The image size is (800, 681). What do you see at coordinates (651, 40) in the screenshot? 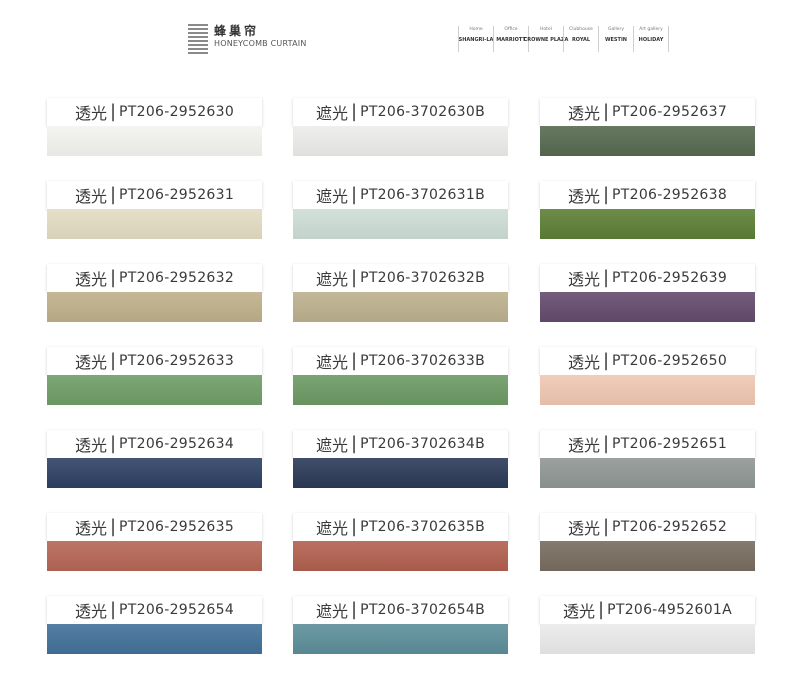
I see `venue-logo: HOLIDAY` at bounding box center [651, 40].